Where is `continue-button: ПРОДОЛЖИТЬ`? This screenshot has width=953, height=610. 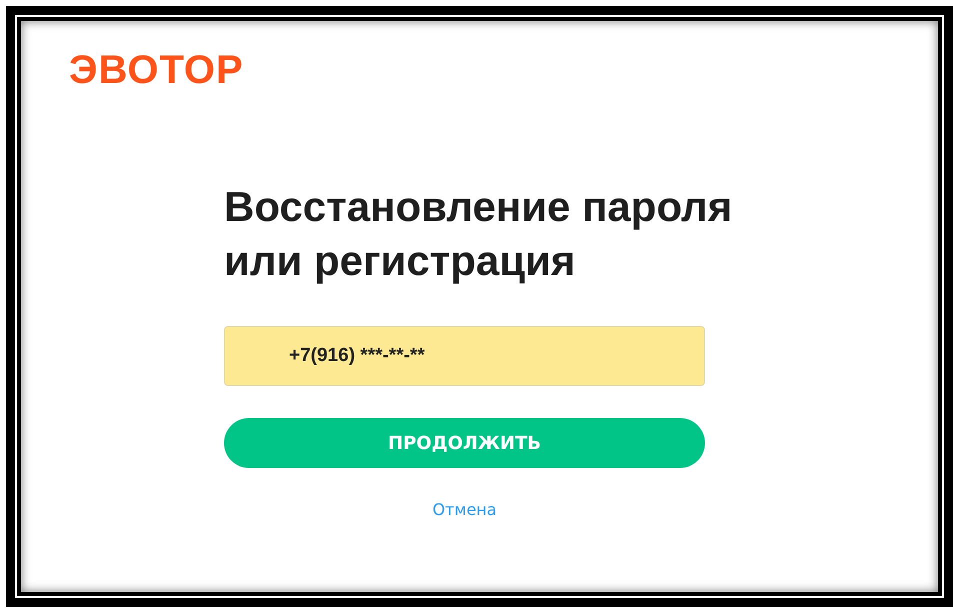 continue-button: ПРОДОЛЖИТЬ is located at coordinates (464, 443).